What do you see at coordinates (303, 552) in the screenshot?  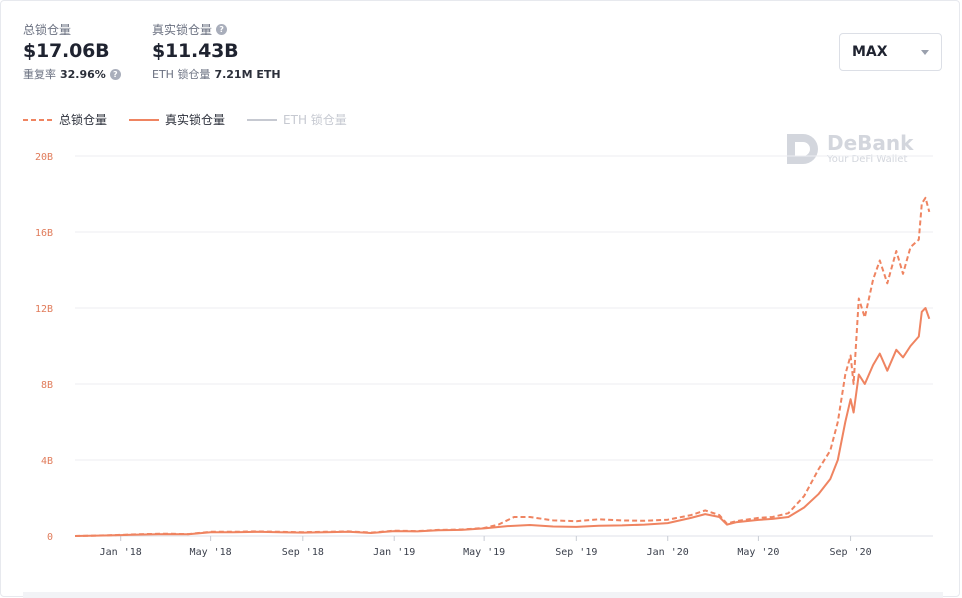 I see `x-tick-label: Sep '18` at bounding box center [303, 552].